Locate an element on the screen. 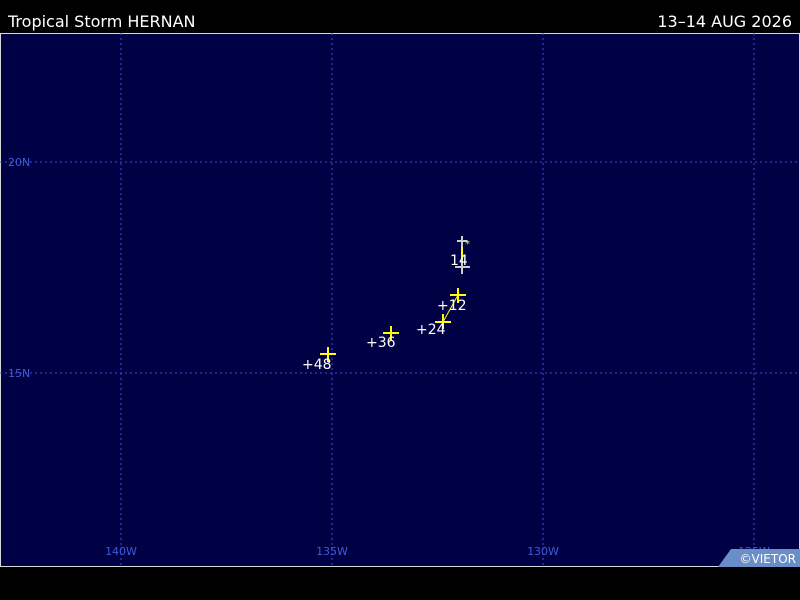  header-bar: Tropical Storm HERNAN 13–14 AUG 2026 is located at coordinates (400, 16).